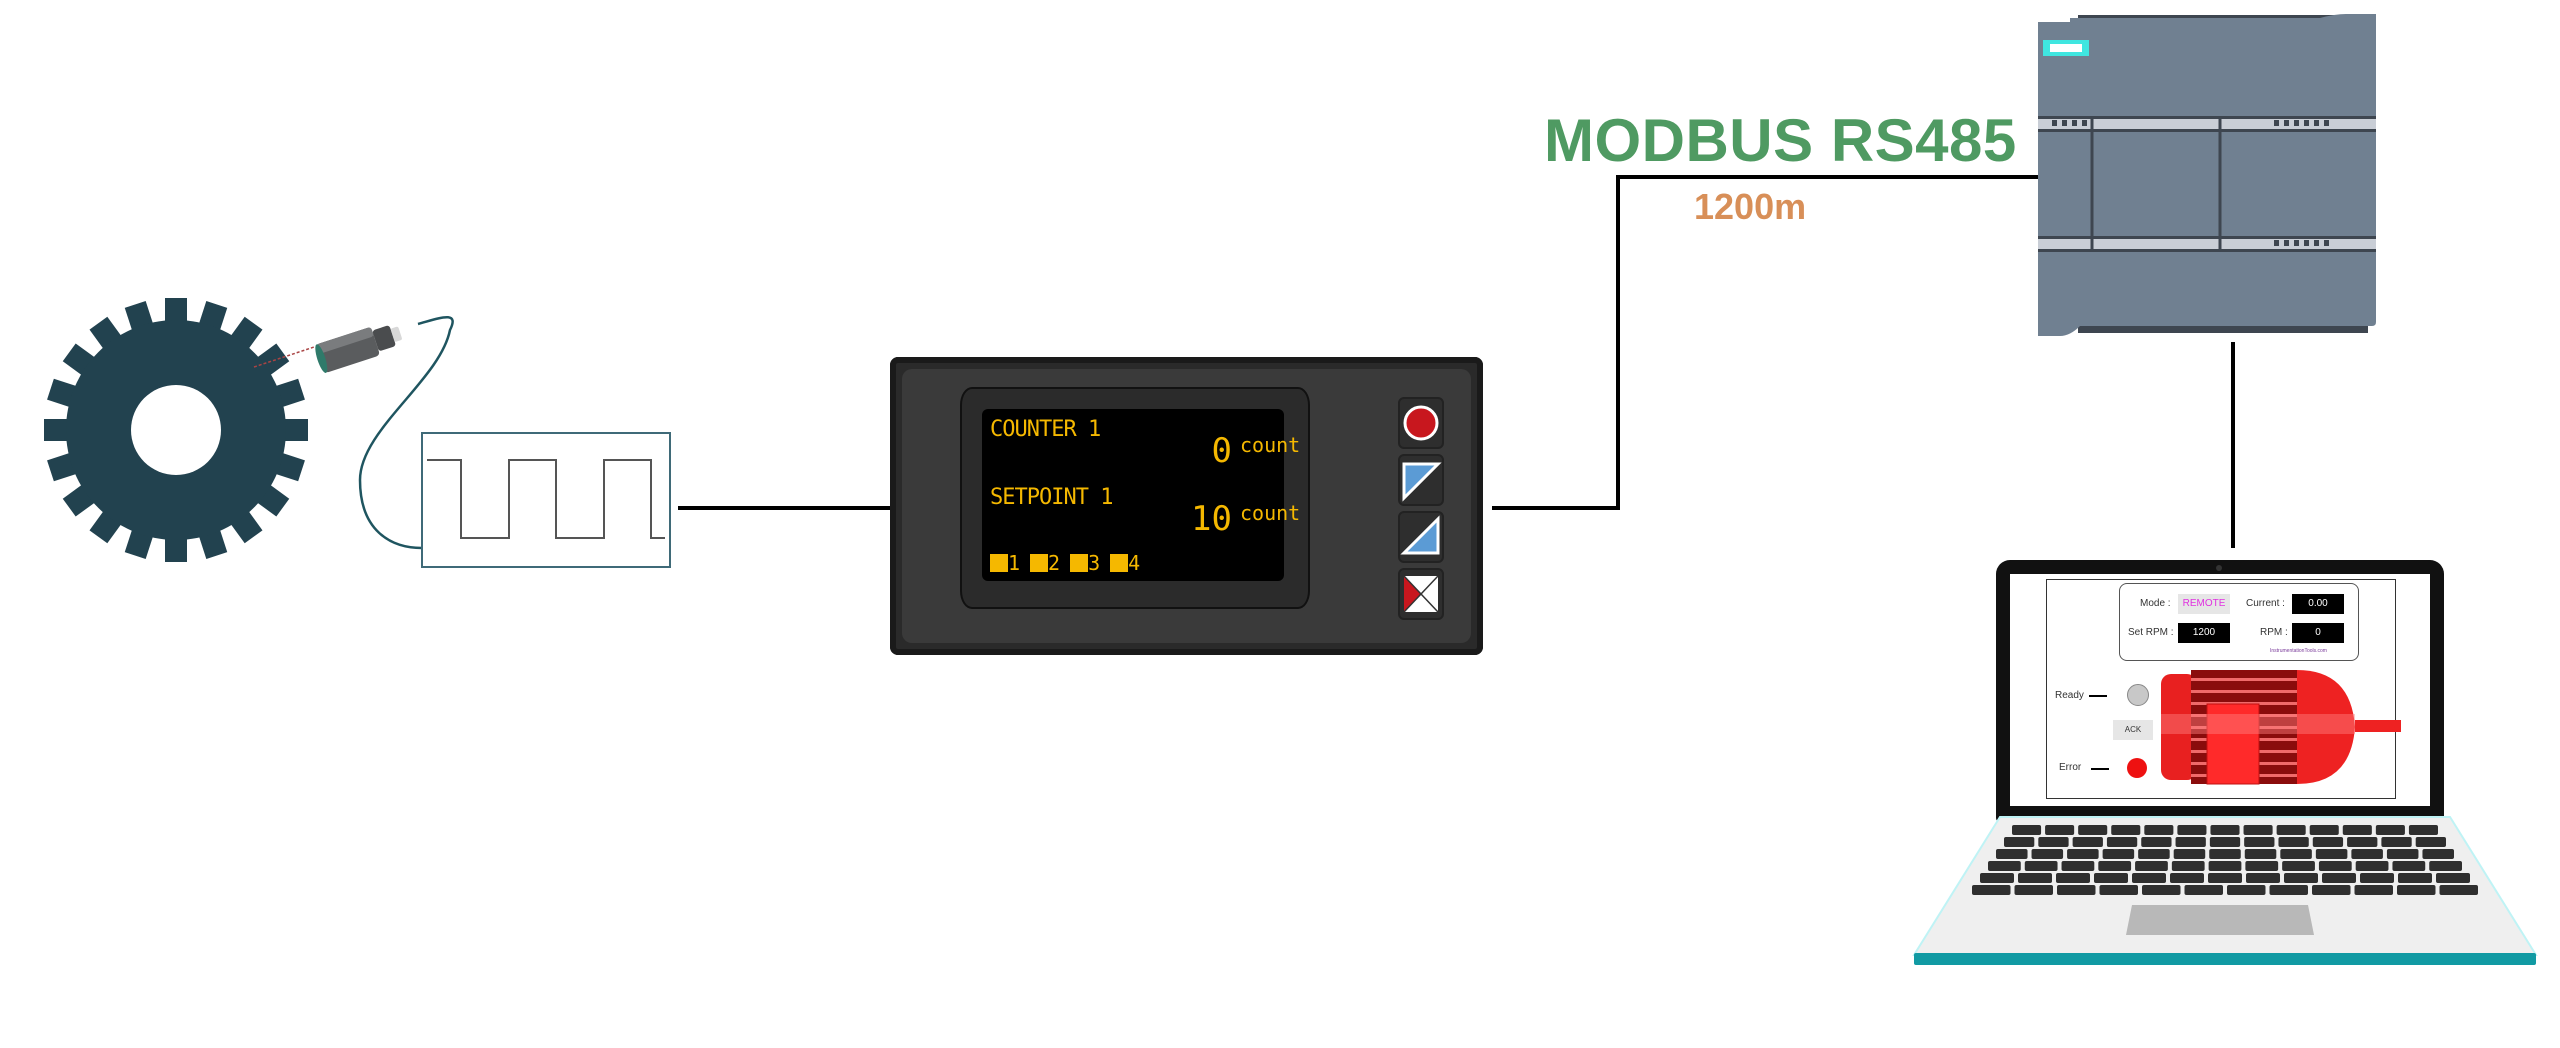 The image size is (2560, 1048). What do you see at coordinates (1211, 519) in the screenshot?
I see `setpoint-value: 10` at bounding box center [1211, 519].